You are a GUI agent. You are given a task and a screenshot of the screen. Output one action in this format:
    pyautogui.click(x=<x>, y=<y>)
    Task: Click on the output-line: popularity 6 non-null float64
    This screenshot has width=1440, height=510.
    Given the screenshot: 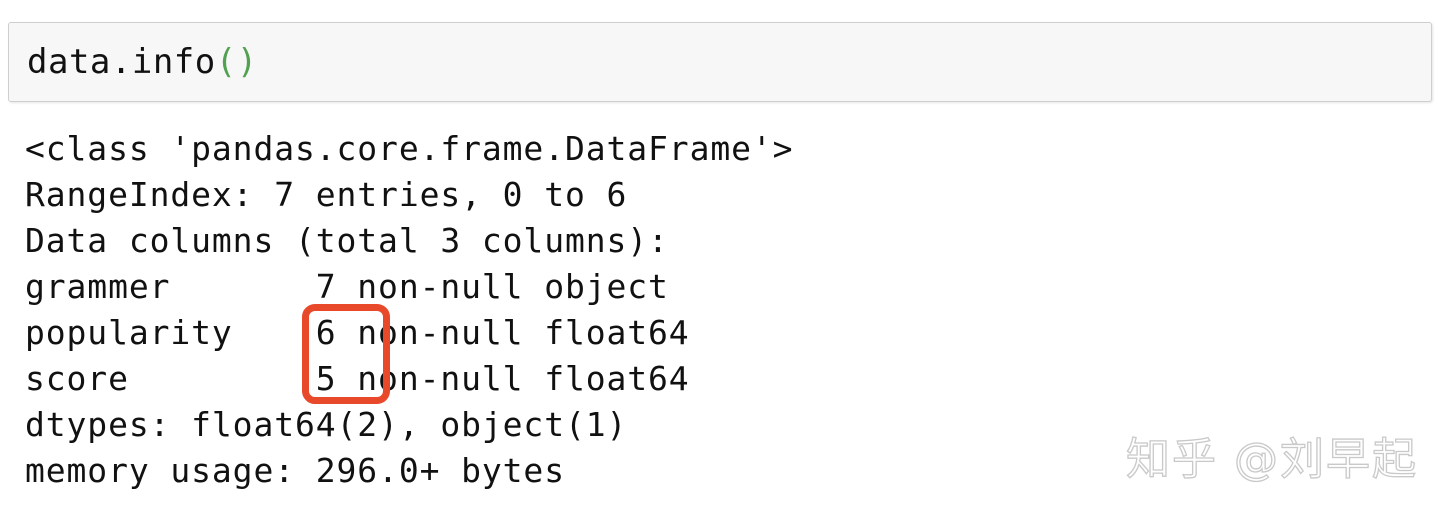 What is the action you would take?
    pyautogui.click(x=357, y=332)
    